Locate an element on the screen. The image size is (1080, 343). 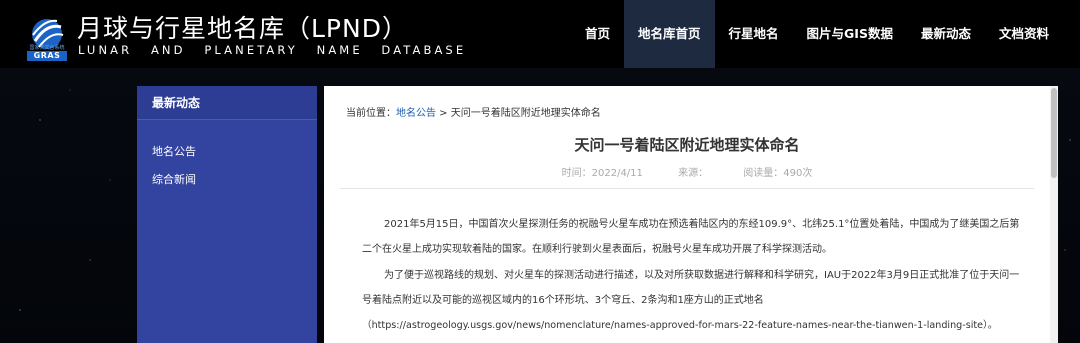
divider is located at coordinates (687, 188).